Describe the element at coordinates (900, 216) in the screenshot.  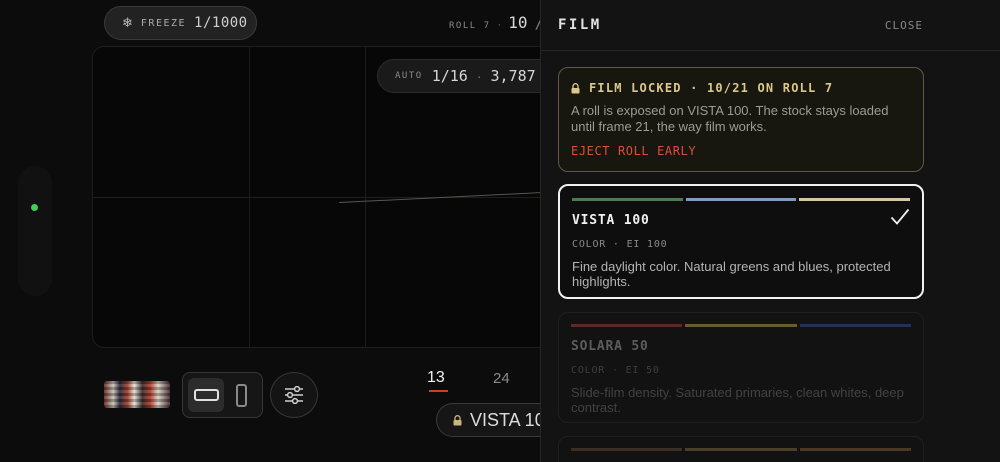
I see `checkmark-icon` at that location.